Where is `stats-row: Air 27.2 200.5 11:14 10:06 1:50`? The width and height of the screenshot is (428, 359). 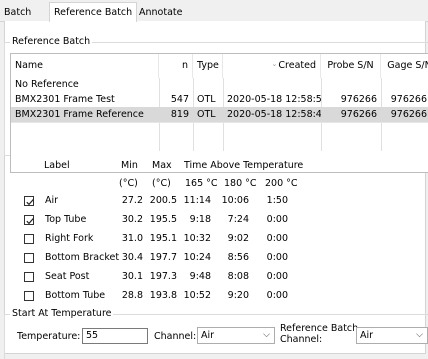 stats-row: Air 27.2 200.5 11:14 10:06 1:50 is located at coordinates (150, 202).